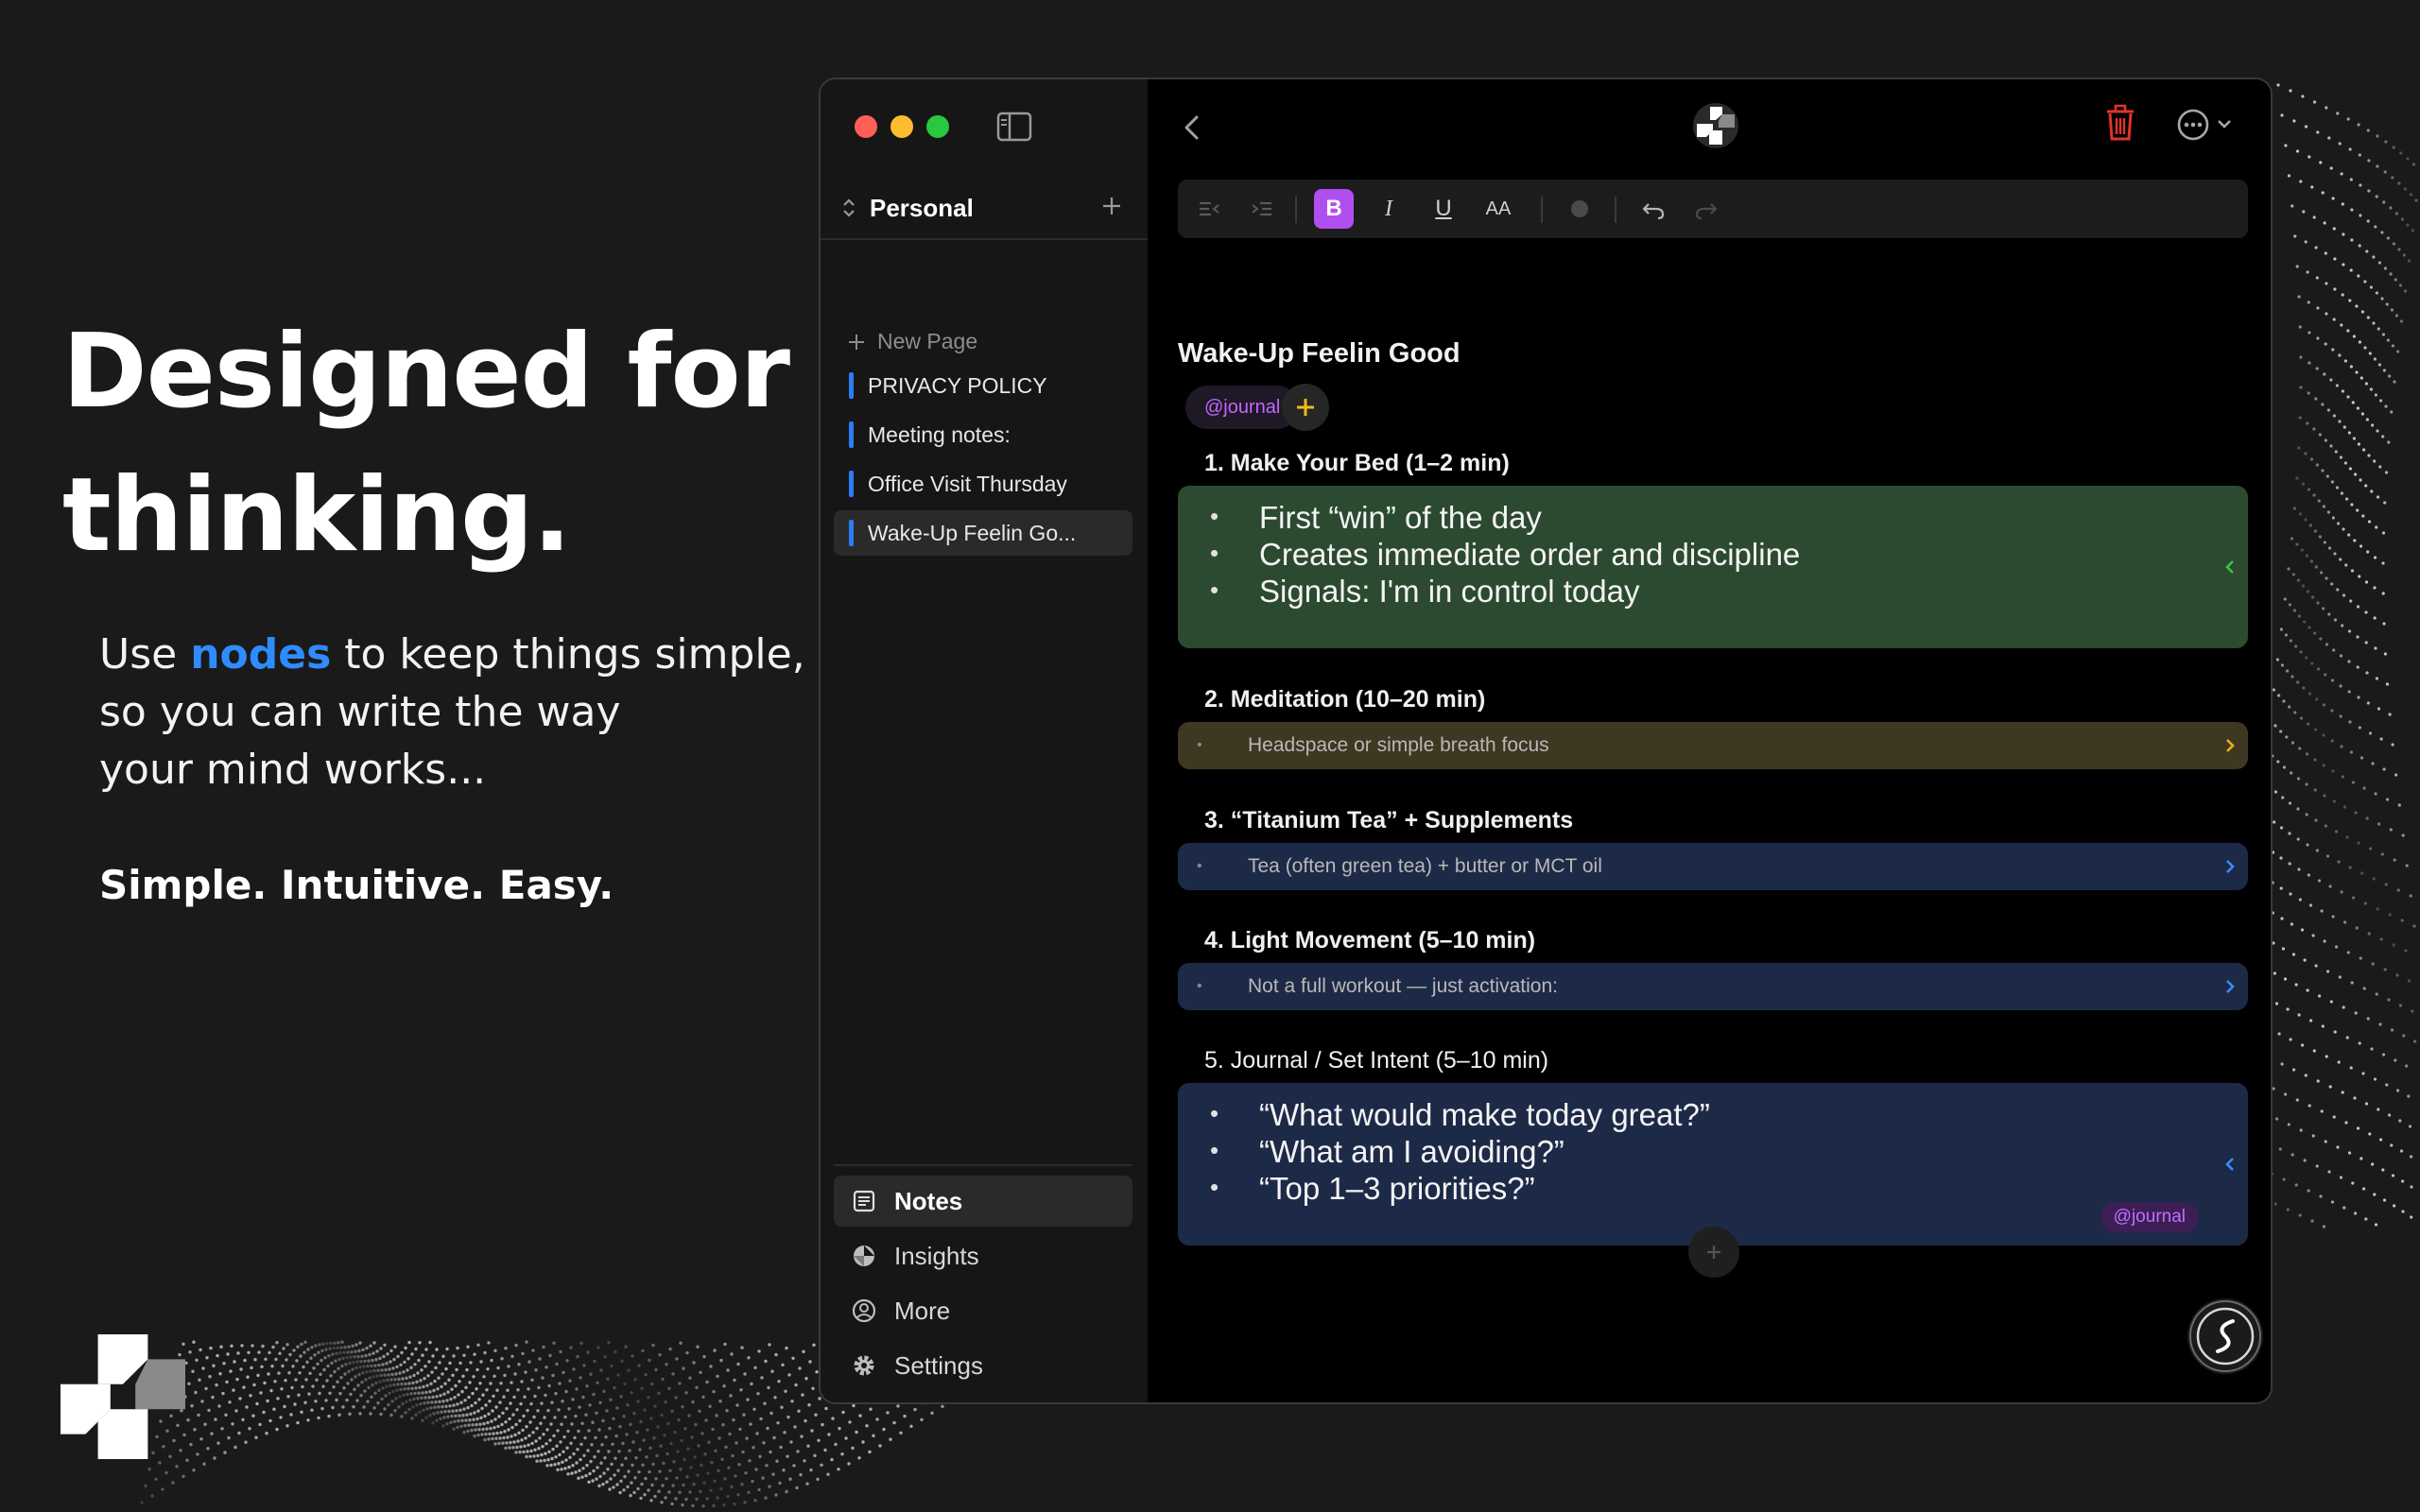 The height and width of the screenshot is (1512, 2420). Describe the element at coordinates (1460, 1114) in the screenshot. I see `bullet-item: “What would make today great?”` at that location.